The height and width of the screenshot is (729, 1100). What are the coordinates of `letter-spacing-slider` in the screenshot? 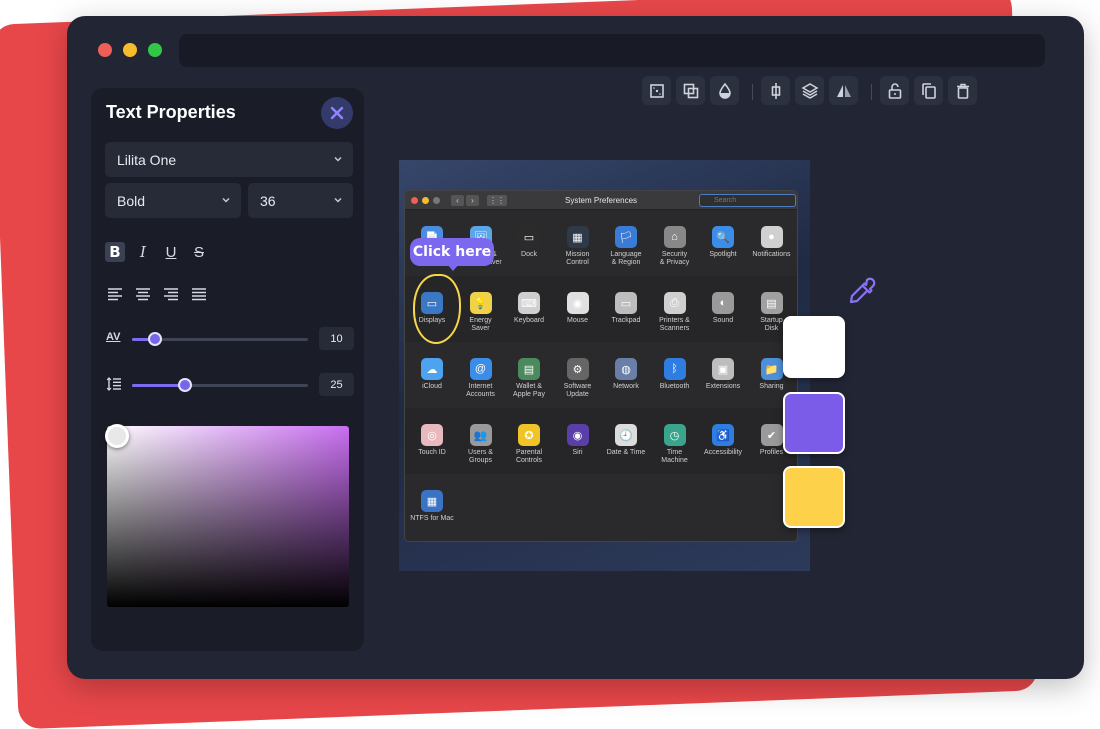 It's located at (220, 339).